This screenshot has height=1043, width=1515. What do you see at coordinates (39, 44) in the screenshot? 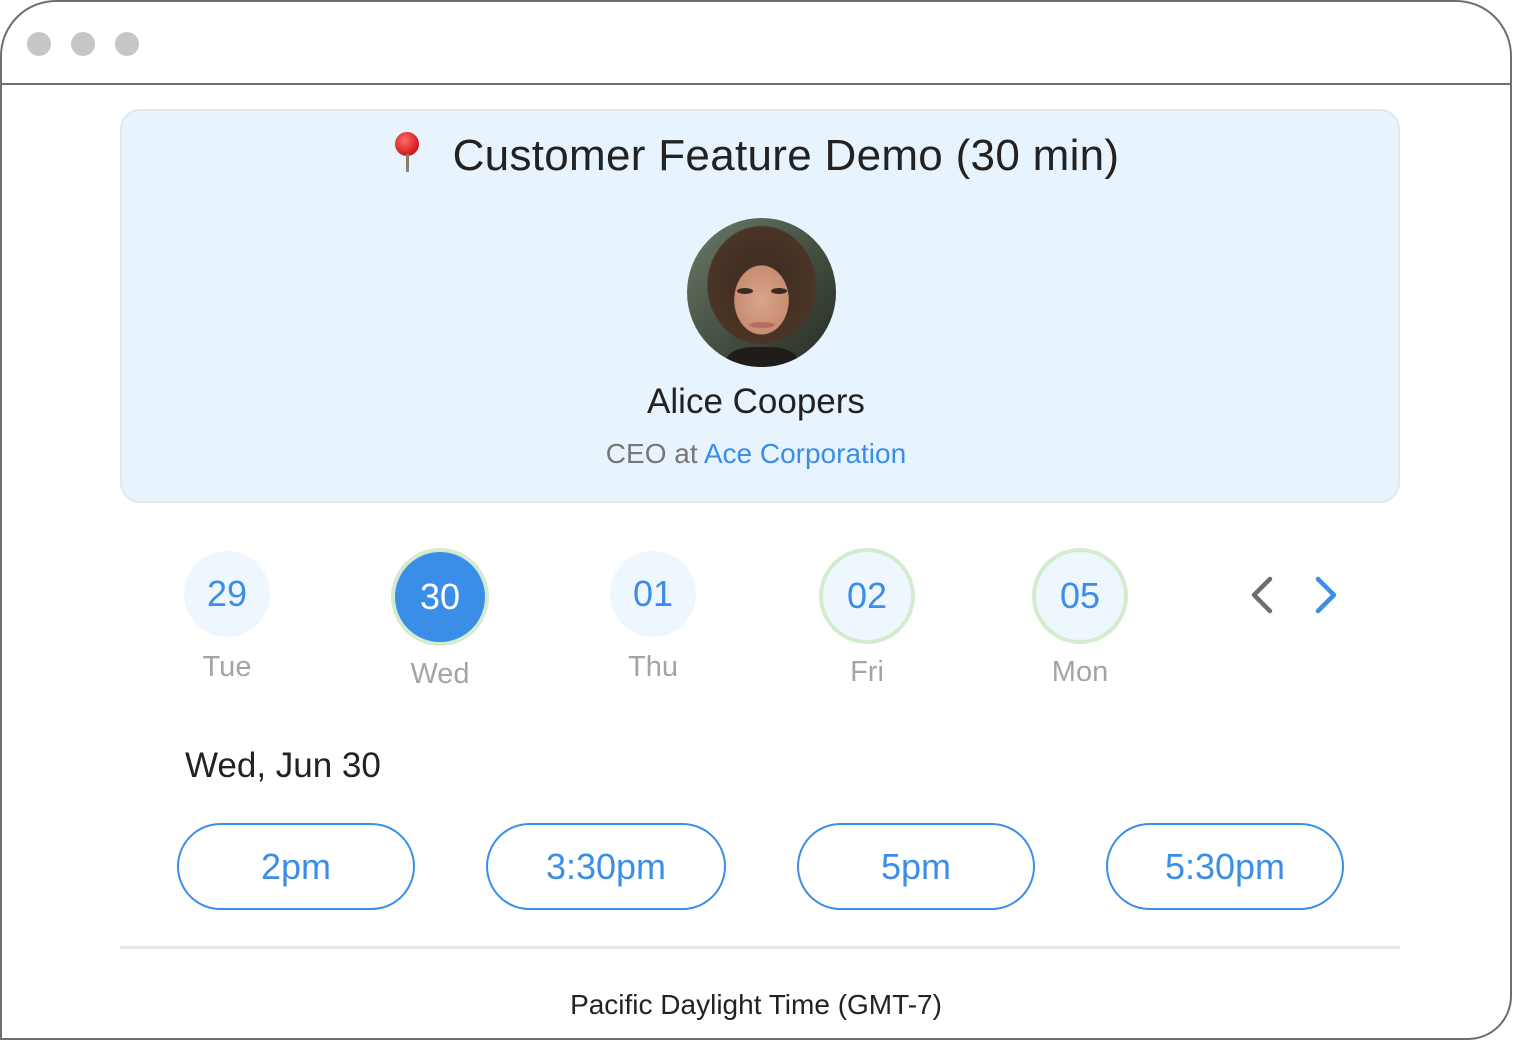
I see `window-close-button` at bounding box center [39, 44].